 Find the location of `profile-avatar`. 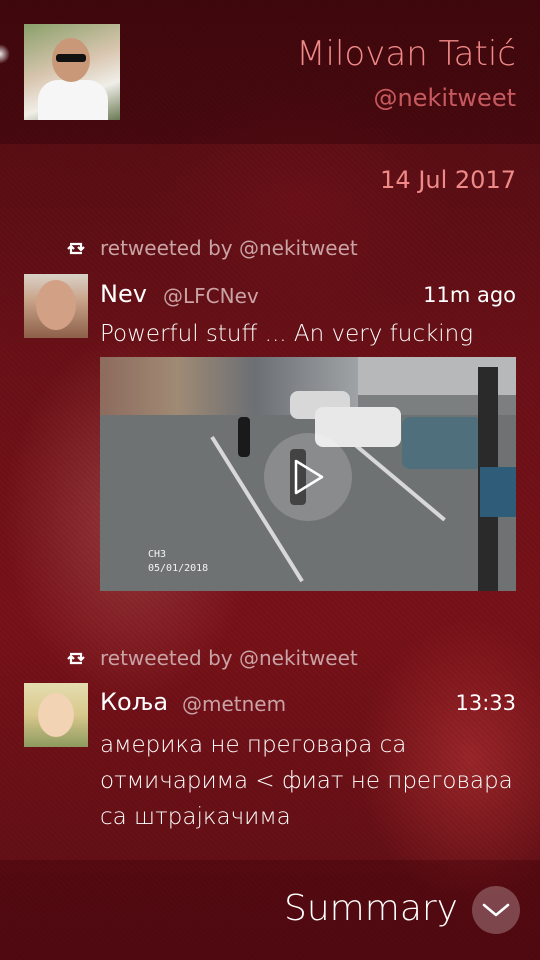

profile-avatar is located at coordinates (72, 72).